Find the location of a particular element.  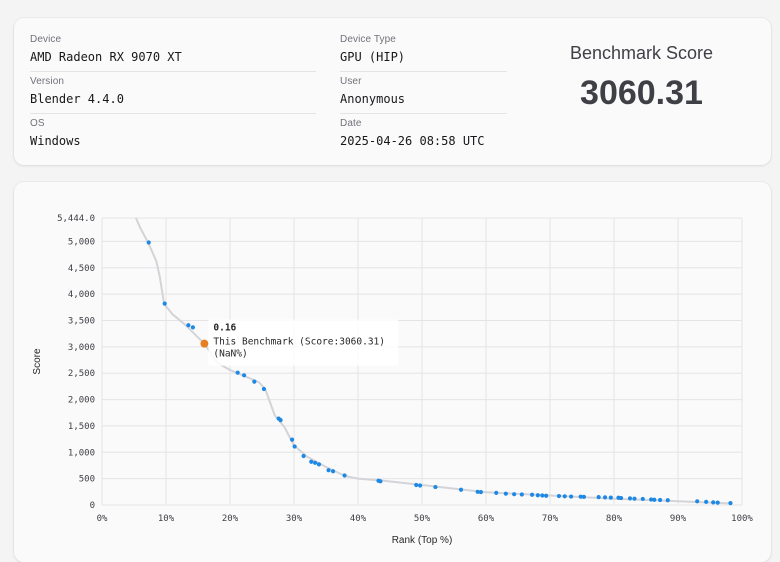

device-value: AMD Radeon RX 9070 XT is located at coordinates (106, 57).